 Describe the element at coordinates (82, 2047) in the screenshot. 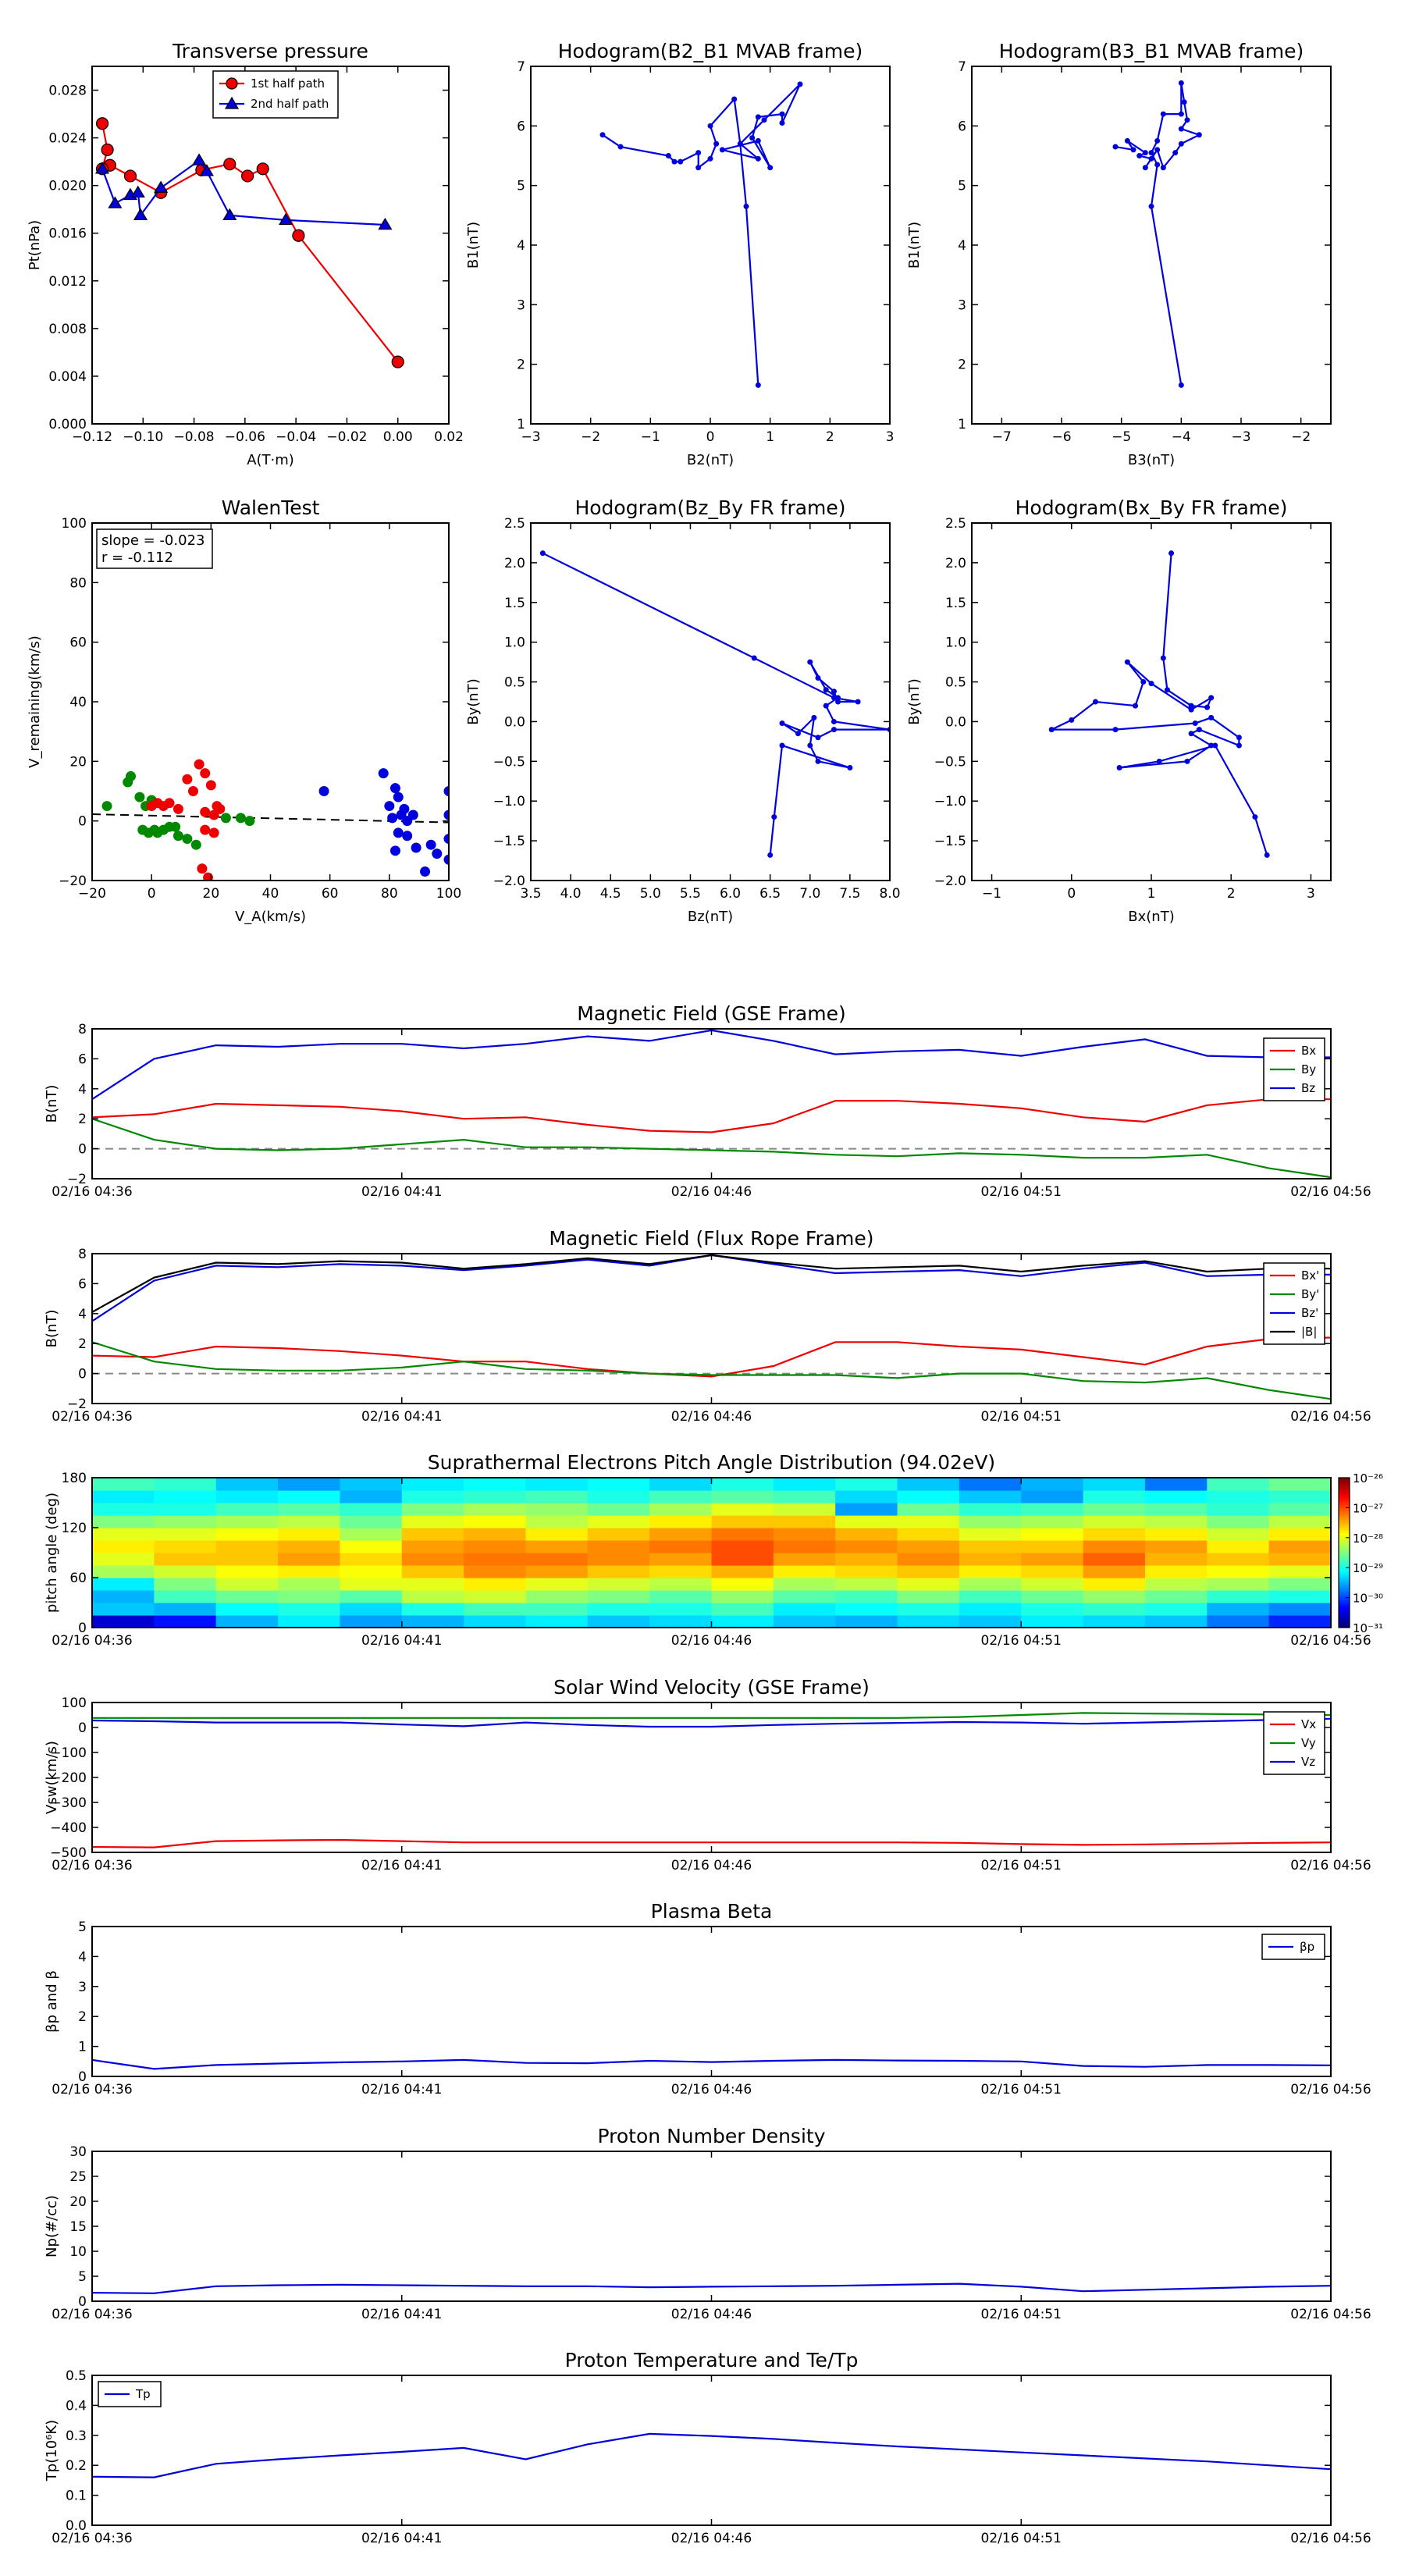

I see `y-tick-label: 1` at that location.